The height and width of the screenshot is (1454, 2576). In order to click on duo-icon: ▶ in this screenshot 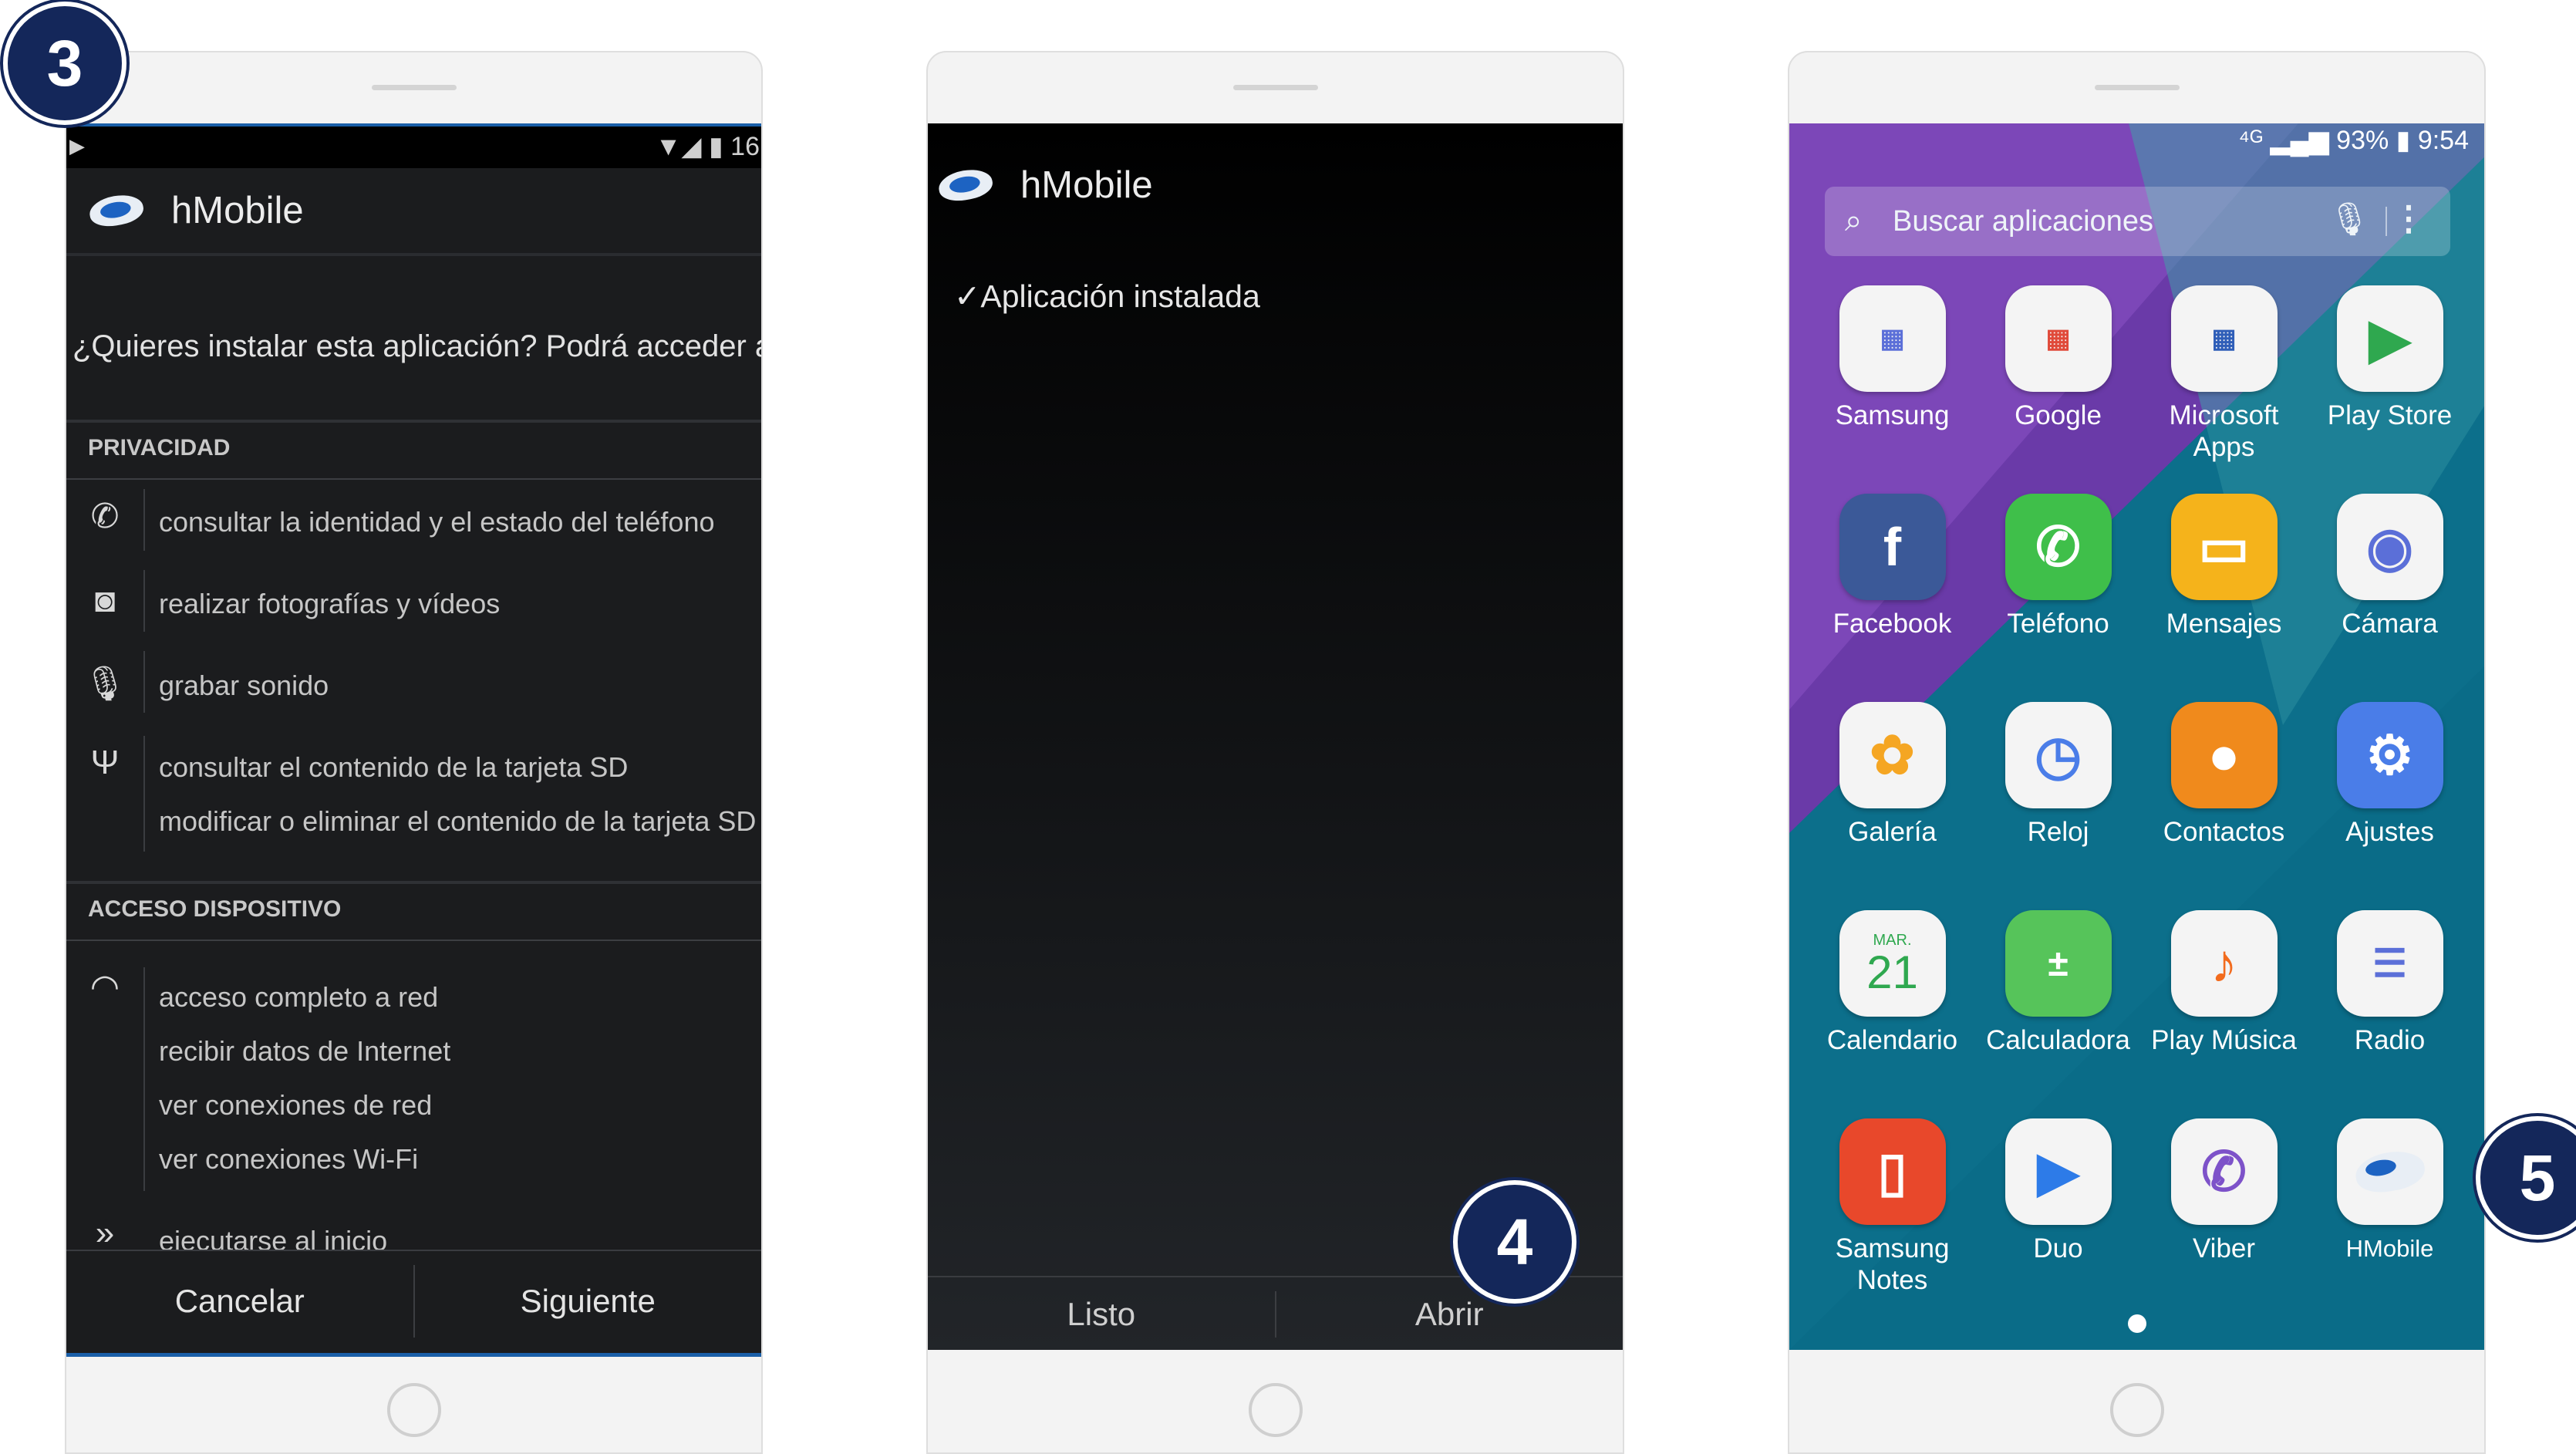, I will do `click(2058, 1171)`.